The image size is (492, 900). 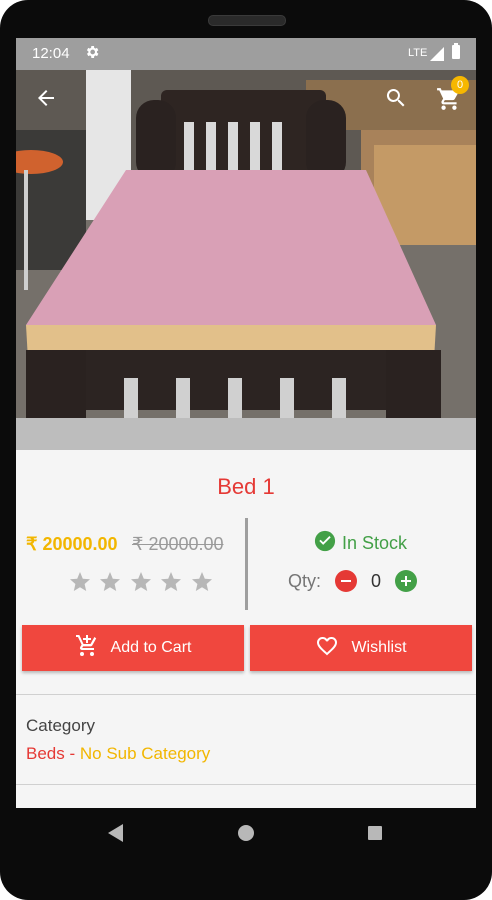 I want to click on qty-increase-button, so click(x=406, y=581).